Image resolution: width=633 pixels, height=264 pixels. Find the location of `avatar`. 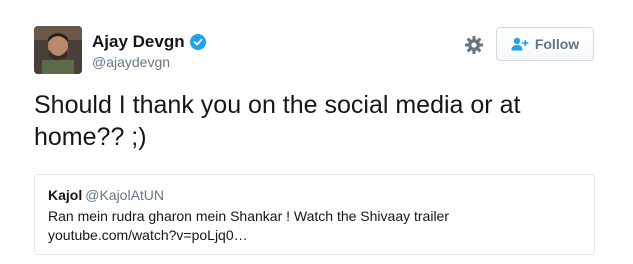

avatar is located at coordinates (58, 50).